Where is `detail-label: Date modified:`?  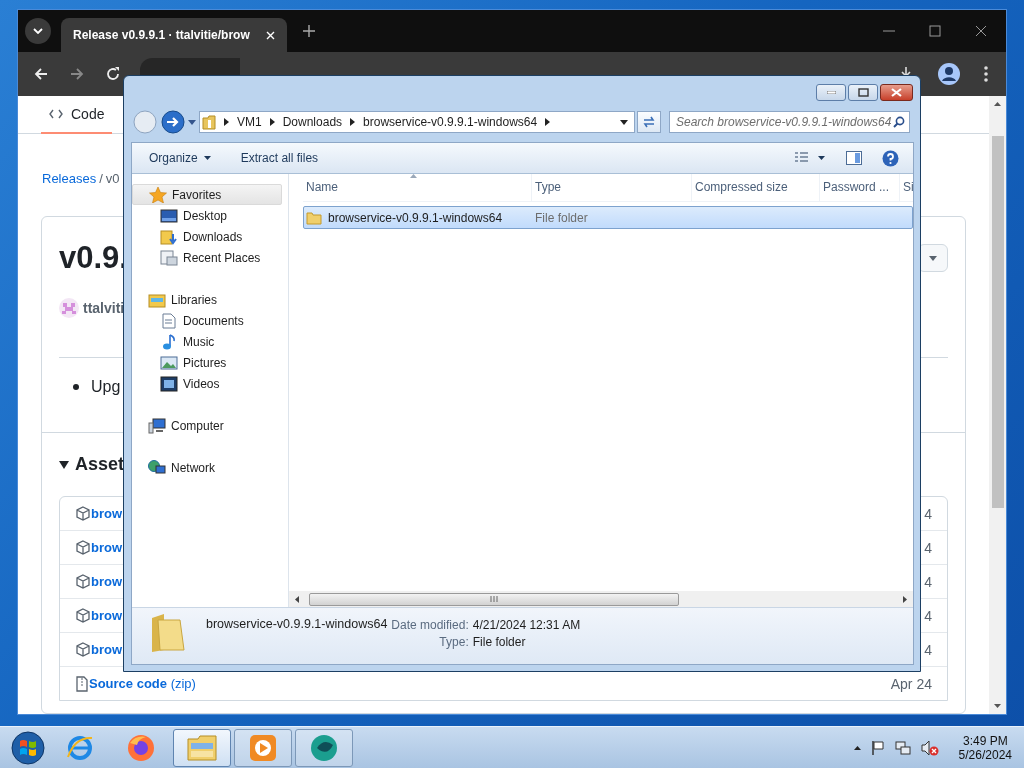 detail-label: Date modified: is located at coordinates (430, 625).